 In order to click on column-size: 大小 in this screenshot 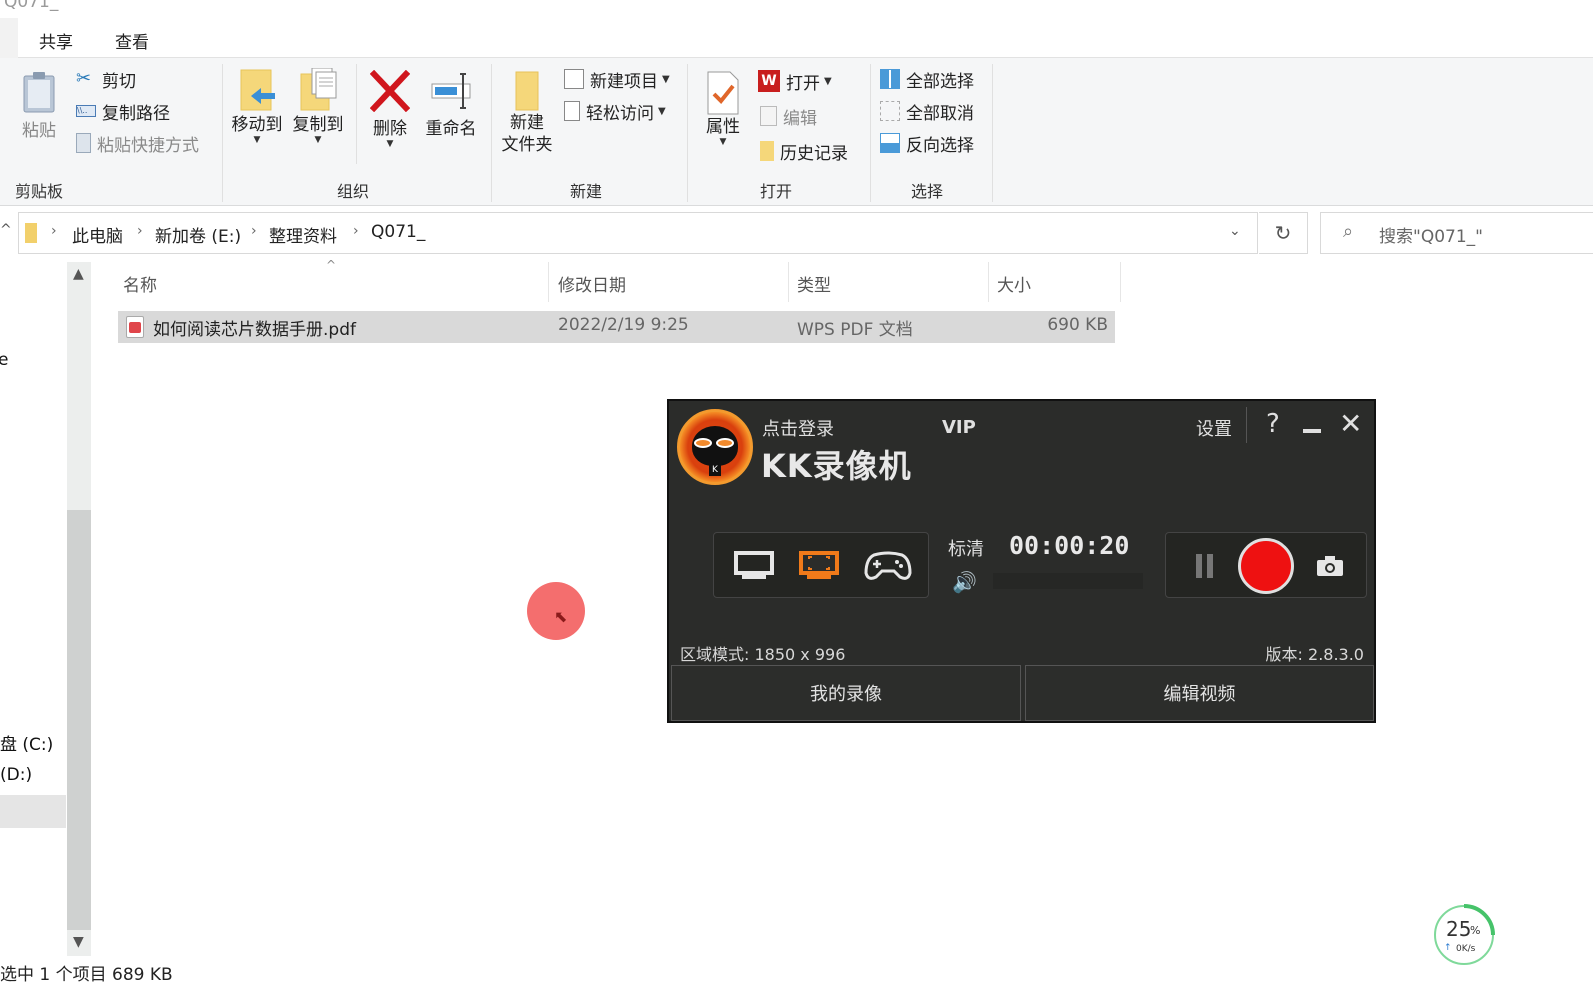, I will do `click(1014, 283)`.